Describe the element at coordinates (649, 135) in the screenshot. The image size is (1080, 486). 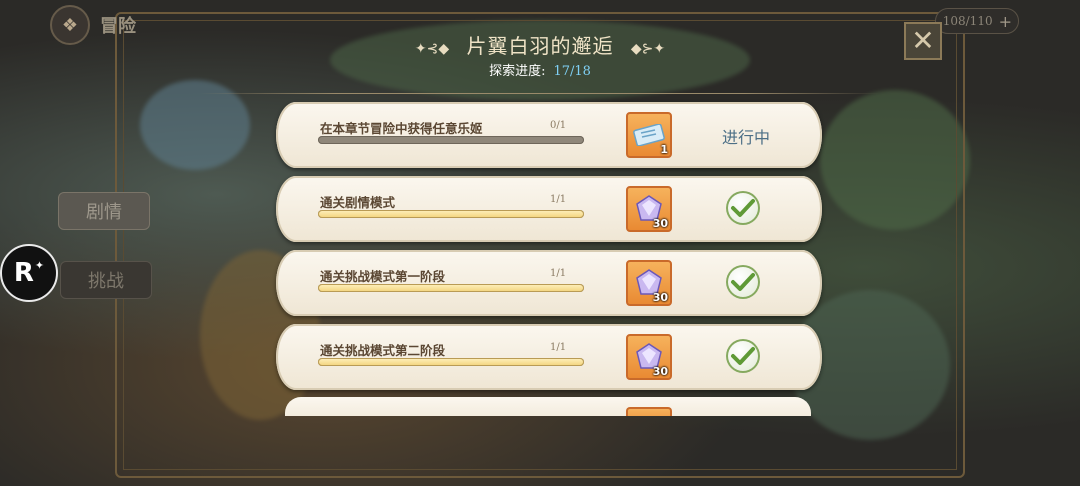
I see `reward-item: 1` at that location.